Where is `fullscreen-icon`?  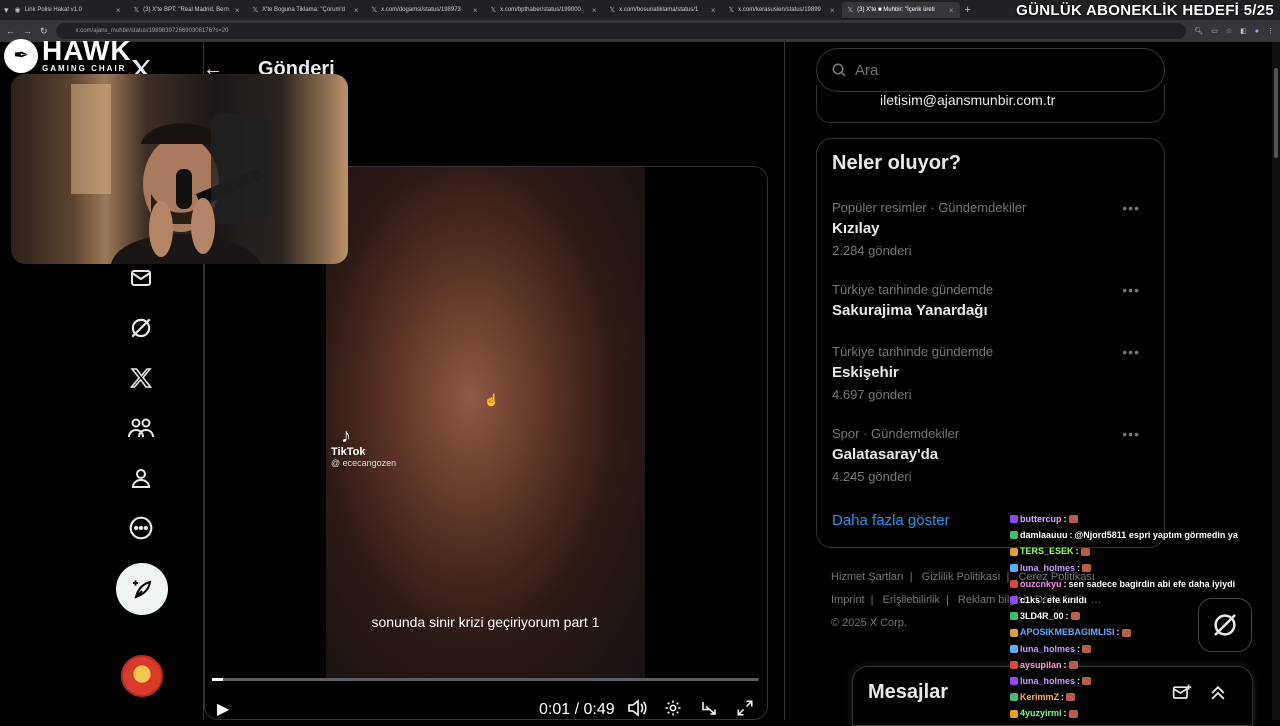 fullscreen-icon is located at coordinates (745, 710).